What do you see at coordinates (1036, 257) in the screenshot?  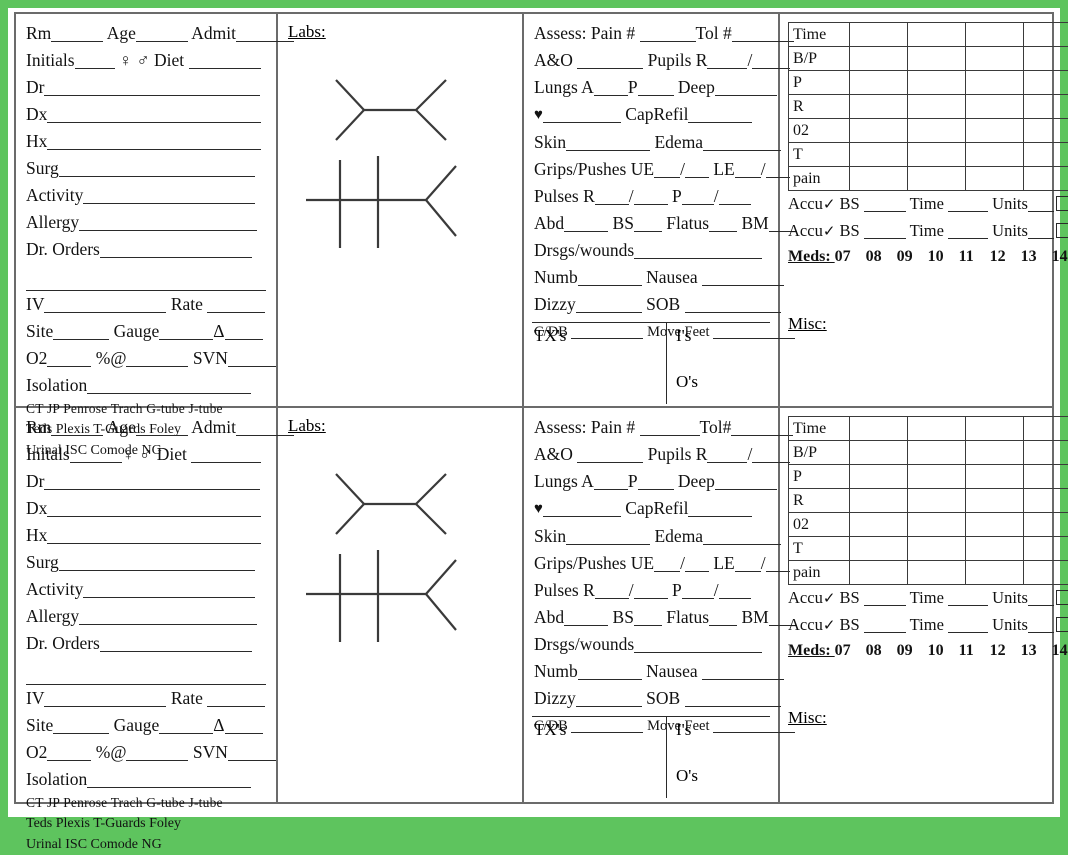 I see `meds-hour: 13` at bounding box center [1036, 257].